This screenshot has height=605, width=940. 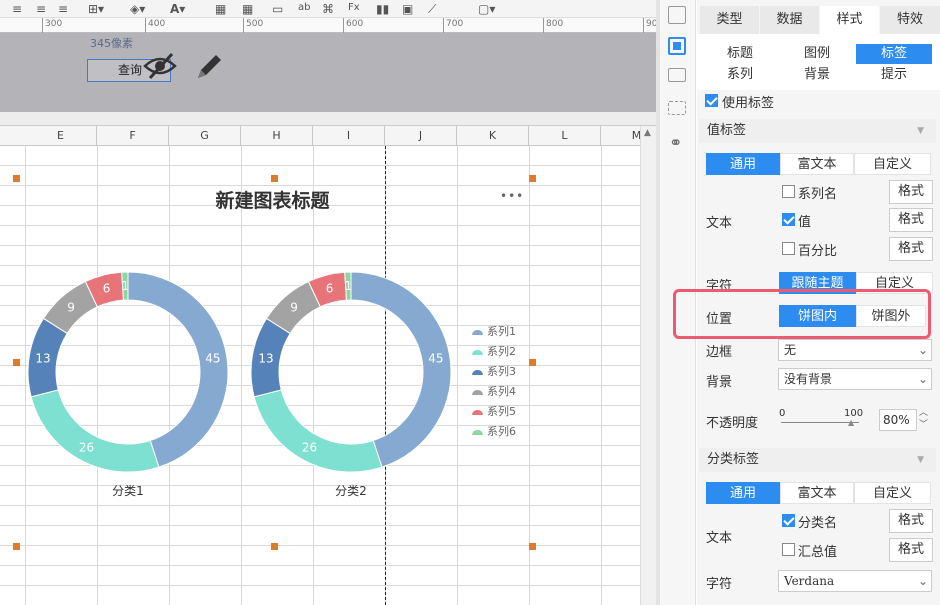 What do you see at coordinates (743, 164) in the screenshot?
I see `value-mode-general: 通用` at bounding box center [743, 164].